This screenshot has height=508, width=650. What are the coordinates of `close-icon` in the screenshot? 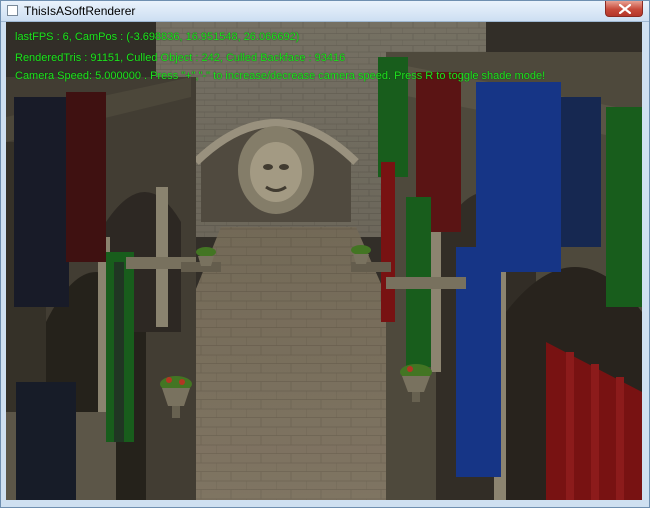 It's located at (625, 9).